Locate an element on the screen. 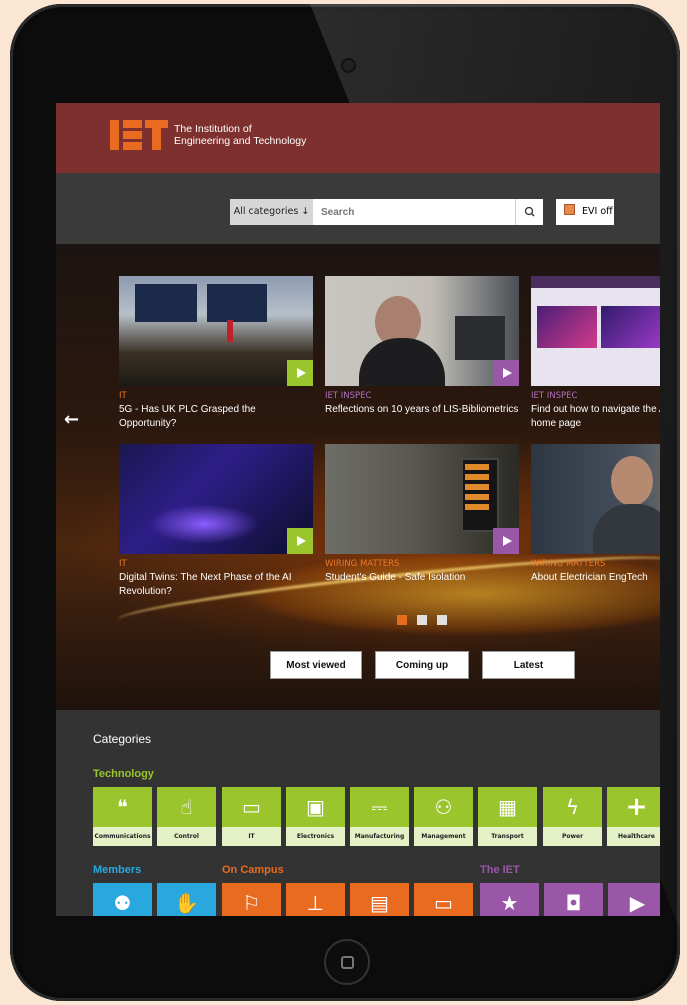 Image resolution: width=687 pixels, height=1005 pixels. video-title: 5G - Has UK PLC Grasped the Opportunity? is located at coordinates (216, 417).